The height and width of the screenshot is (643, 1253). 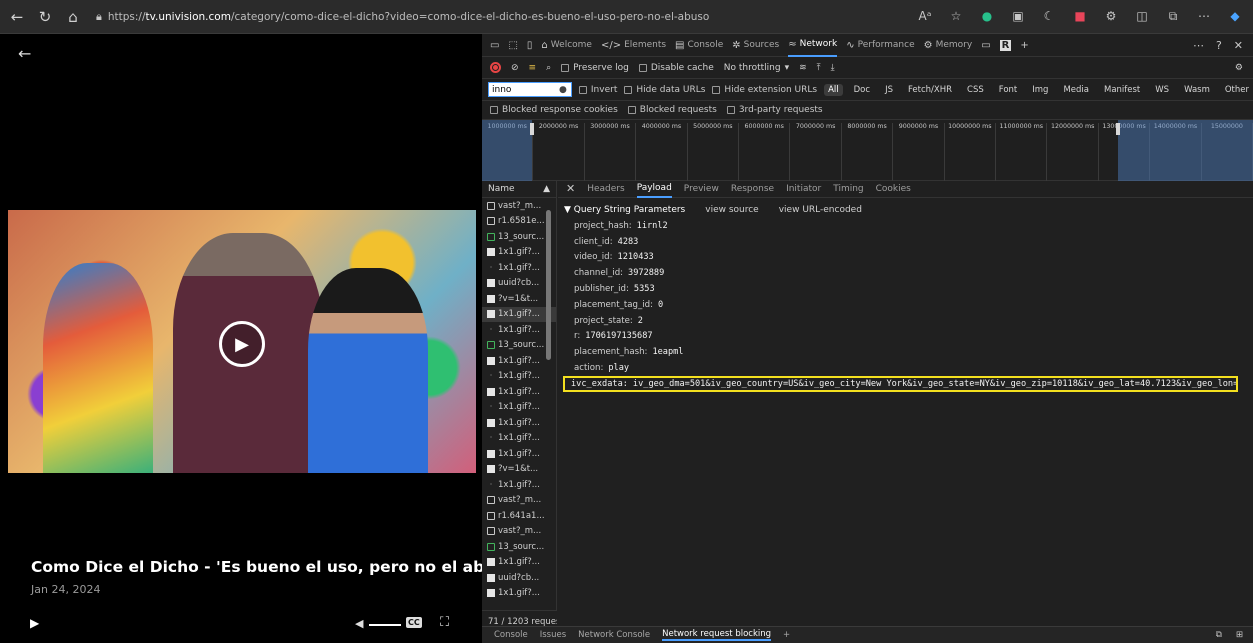 I want to click on tab-sources: ✲ Sources, so click(x=755, y=45).